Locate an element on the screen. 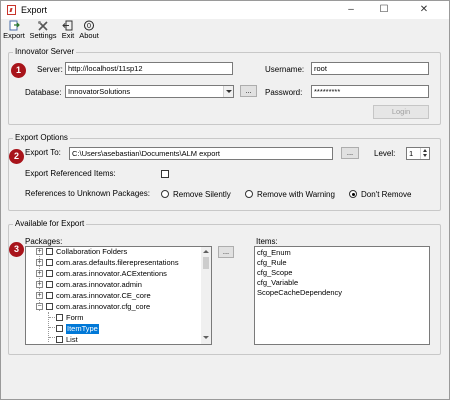 The height and width of the screenshot is (400, 450). export-icon is located at coordinates (14, 25).